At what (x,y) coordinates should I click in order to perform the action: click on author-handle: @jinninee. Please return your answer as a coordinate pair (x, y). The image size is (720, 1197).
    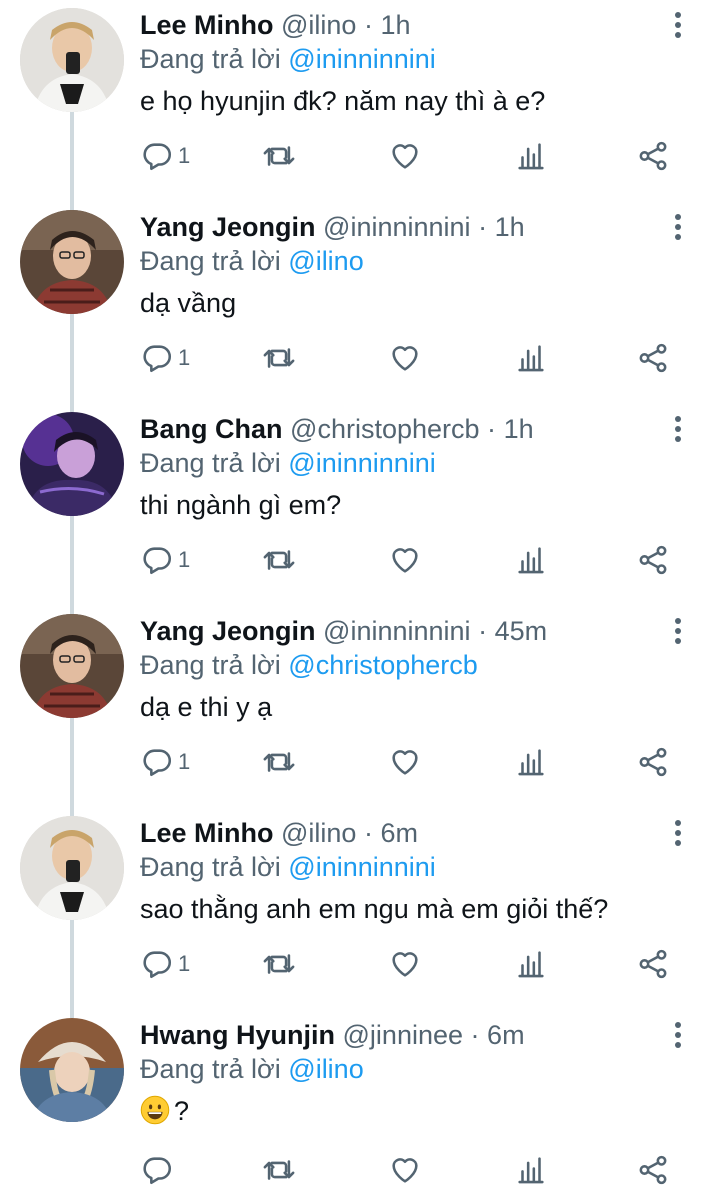
    Looking at the image, I should click on (403, 1035).